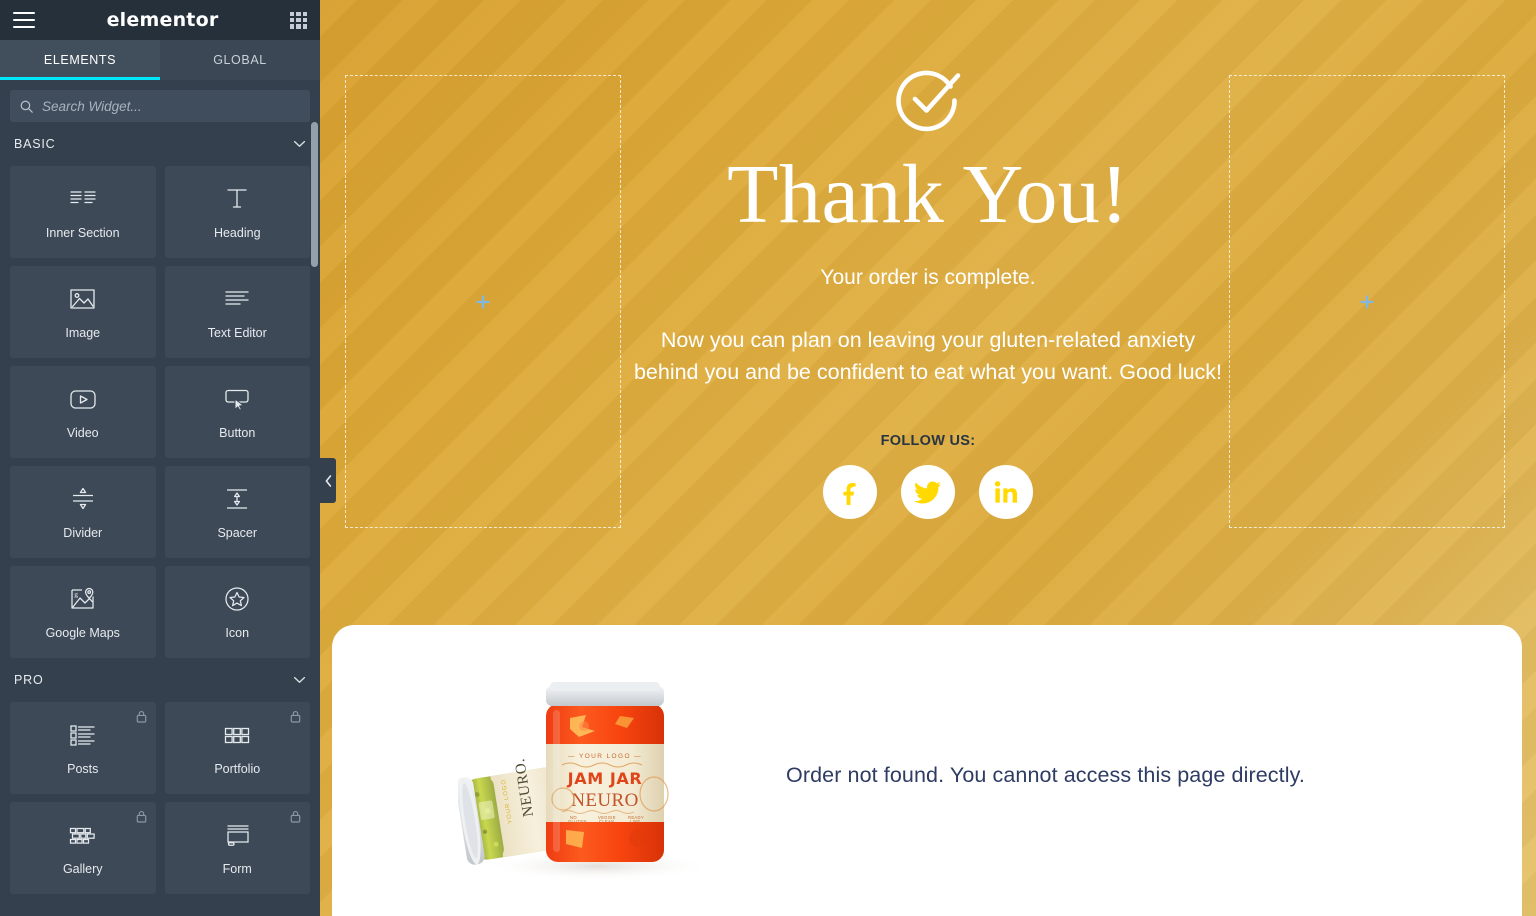 The height and width of the screenshot is (916, 1536). I want to click on social-link-twitter, so click(928, 492).